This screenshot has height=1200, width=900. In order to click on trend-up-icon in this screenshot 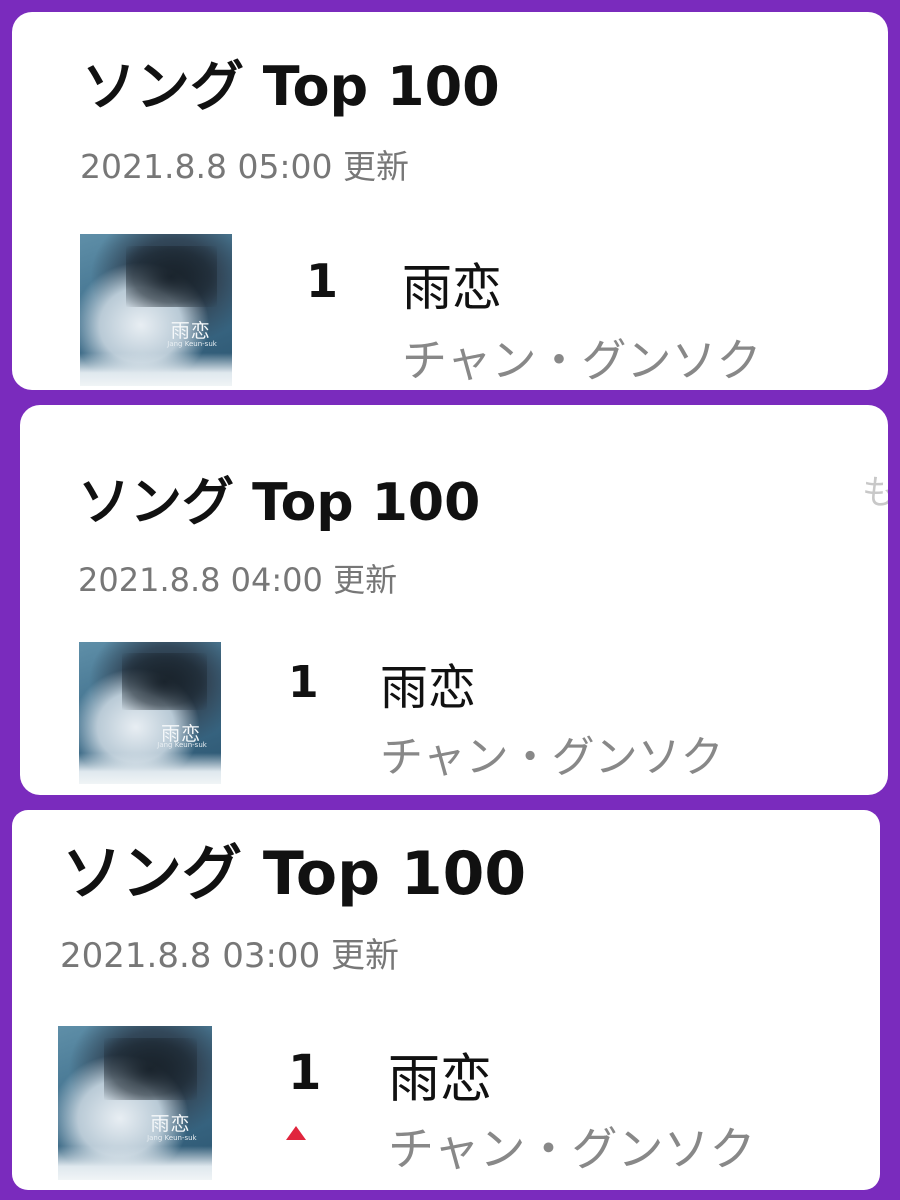, I will do `click(296, 1133)`.